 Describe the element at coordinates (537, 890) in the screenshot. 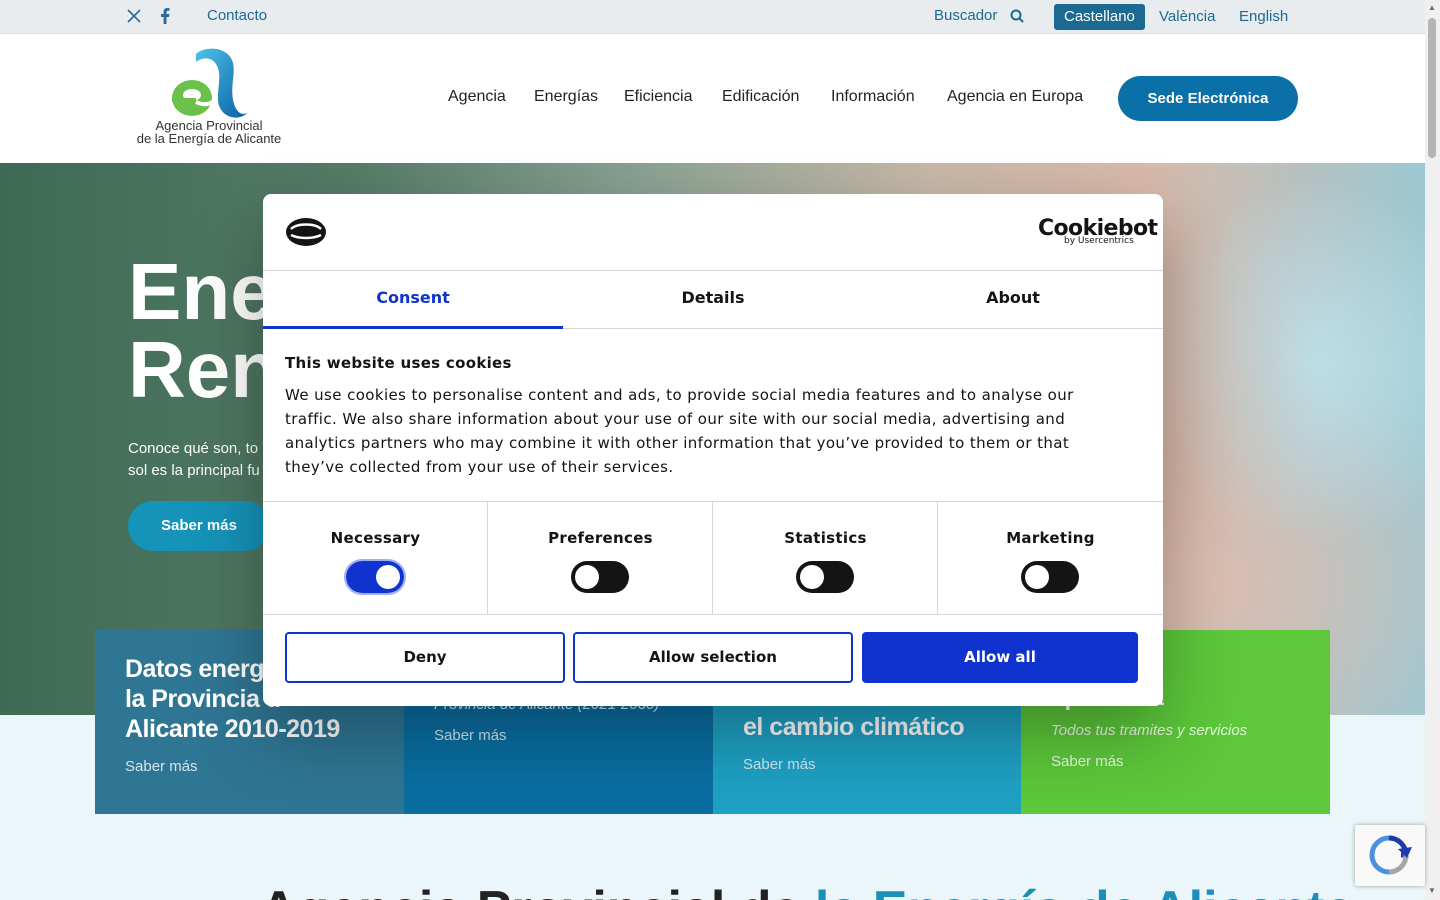

I see `section-heading-part-1: Agencia Provincial de` at that location.